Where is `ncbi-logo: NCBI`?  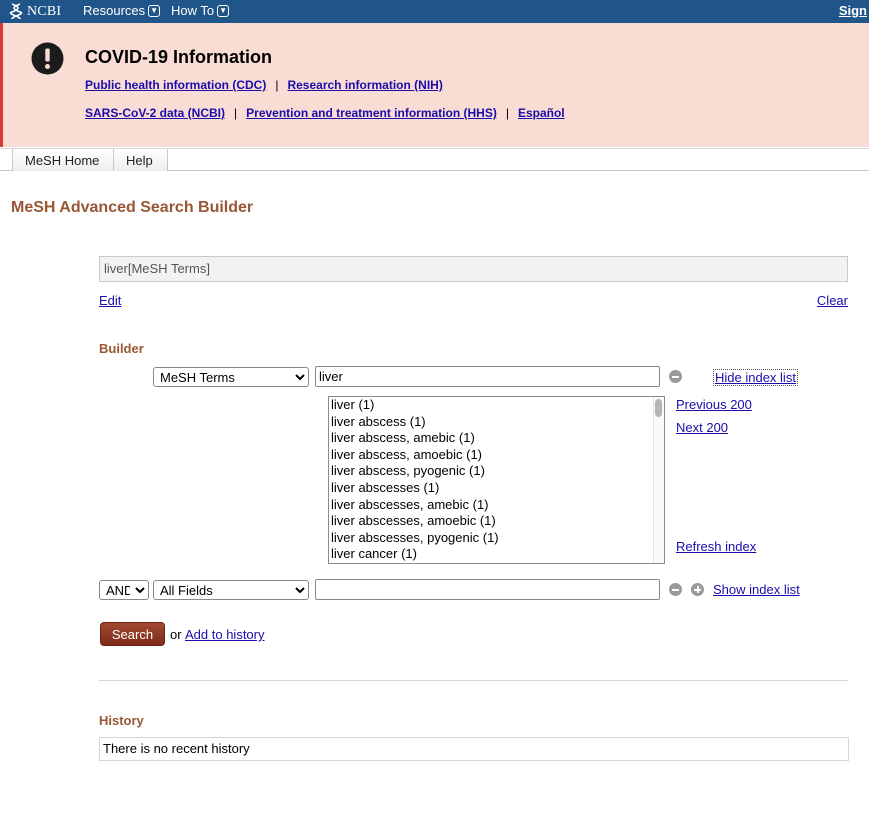 ncbi-logo: NCBI is located at coordinates (35, 11).